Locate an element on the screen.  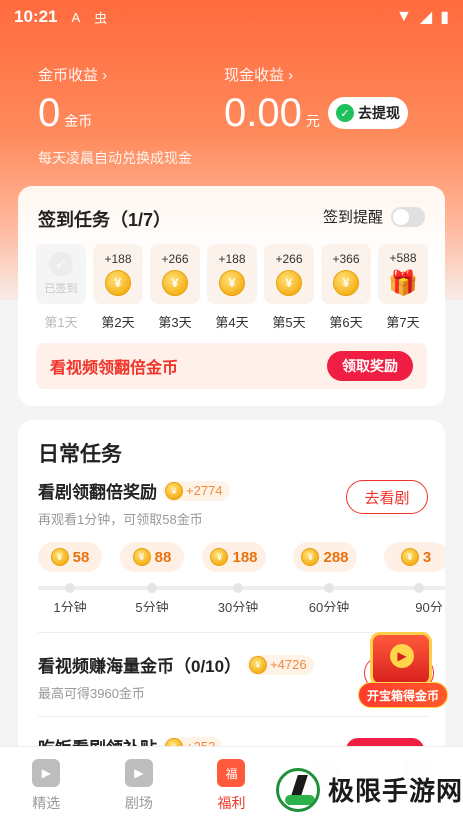
day-amount: +366 is located at coordinates (346, 259).